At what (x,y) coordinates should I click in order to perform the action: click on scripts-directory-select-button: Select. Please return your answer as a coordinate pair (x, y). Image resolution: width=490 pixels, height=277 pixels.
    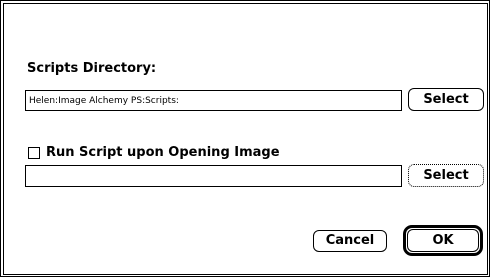
    Looking at the image, I should click on (446, 99).